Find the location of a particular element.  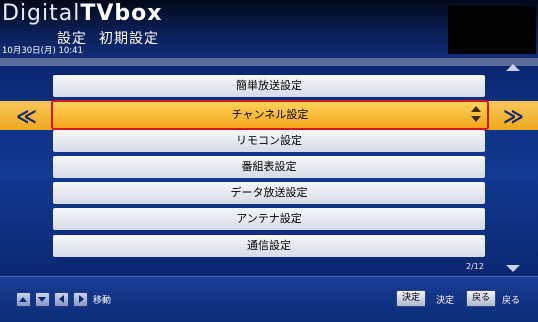

move-label: 移動 is located at coordinates (102, 301).